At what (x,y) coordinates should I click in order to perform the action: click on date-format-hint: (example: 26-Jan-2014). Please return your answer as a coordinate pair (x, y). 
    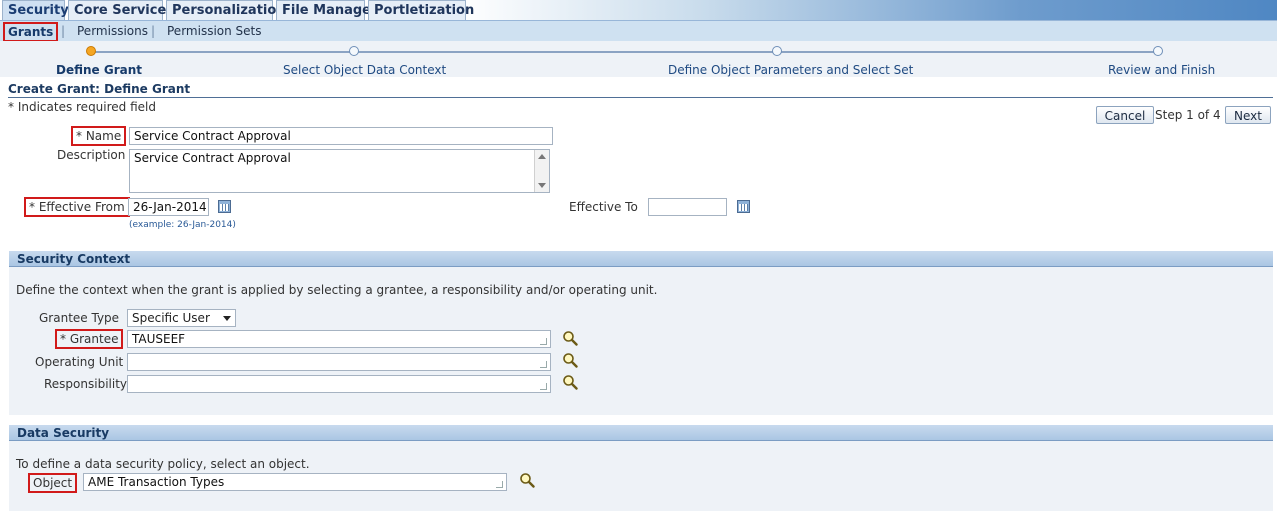
    Looking at the image, I should click on (182, 225).